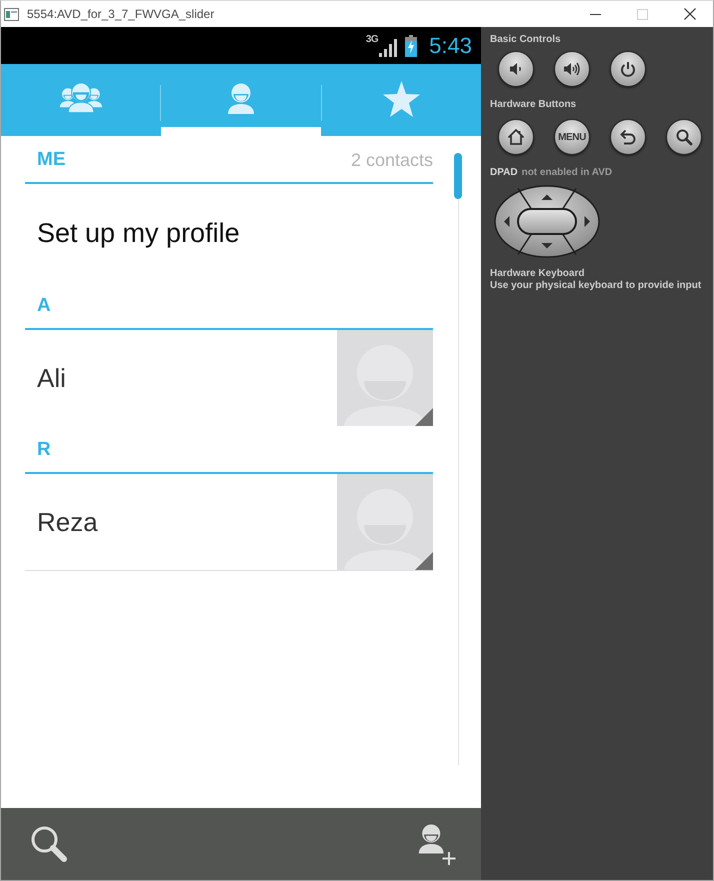  Describe the element at coordinates (690, 14) in the screenshot. I see `close-icon` at that location.